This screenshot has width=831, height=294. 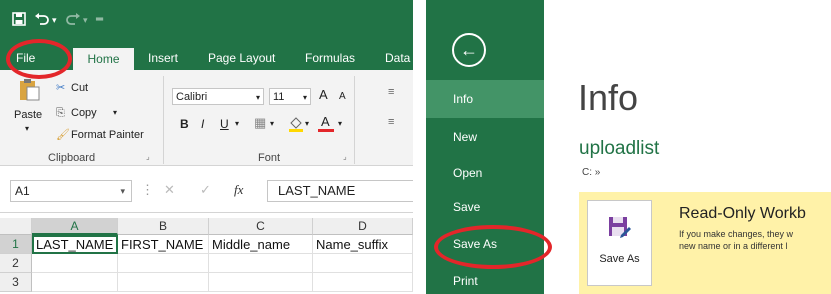 I want to click on save-icon, so click(x=19, y=20).